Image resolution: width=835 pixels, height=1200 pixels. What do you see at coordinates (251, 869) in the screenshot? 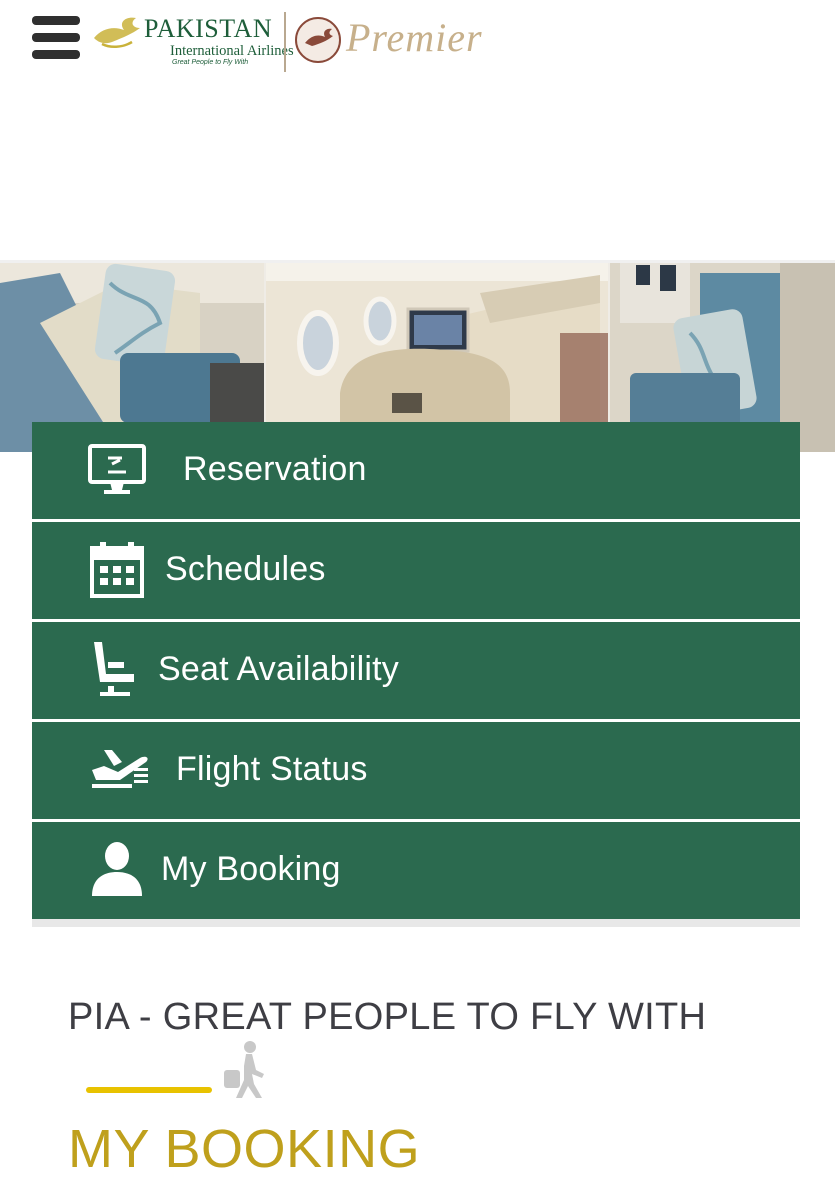
I see `menu-label-my-booking: My Booking` at bounding box center [251, 869].